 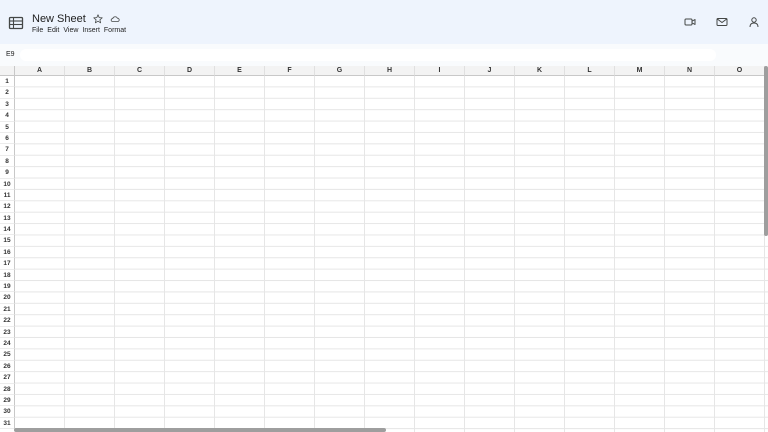 What do you see at coordinates (7, 116) in the screenshot?
I see `row-header-4: 4` at bounding box center [7, 116].